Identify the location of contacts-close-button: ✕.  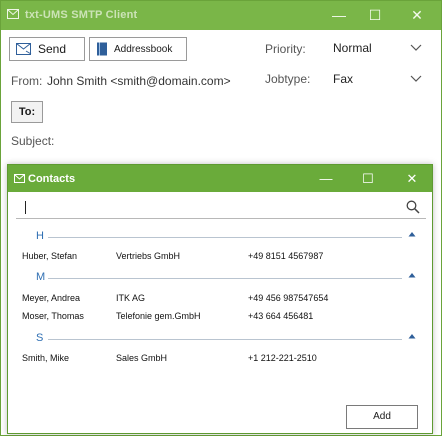
(412, 178).